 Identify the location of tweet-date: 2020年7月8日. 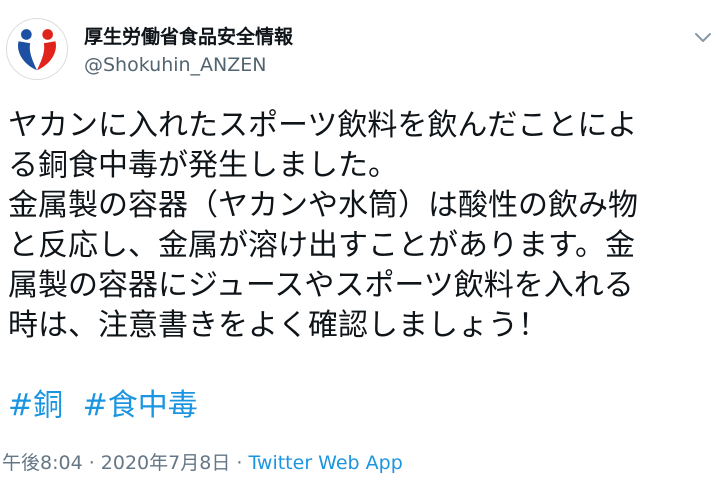
(166, 463).